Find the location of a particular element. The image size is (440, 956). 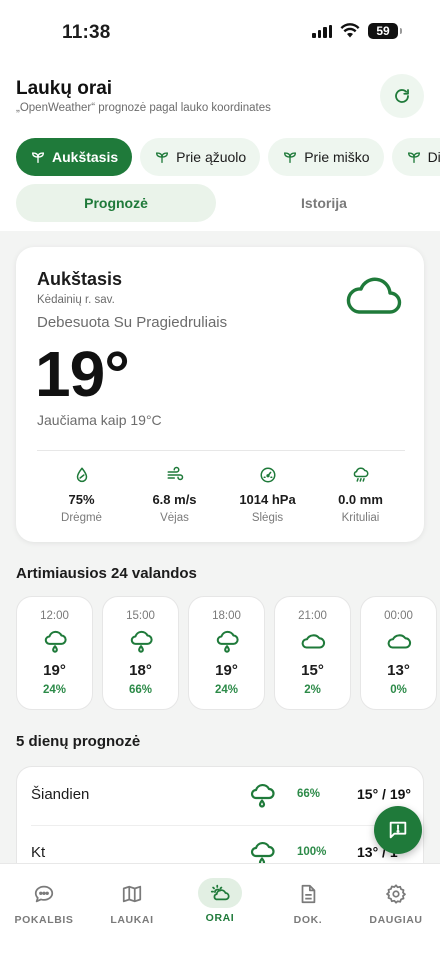

field-chip-label: Didys is located at coordinates (433, 157).